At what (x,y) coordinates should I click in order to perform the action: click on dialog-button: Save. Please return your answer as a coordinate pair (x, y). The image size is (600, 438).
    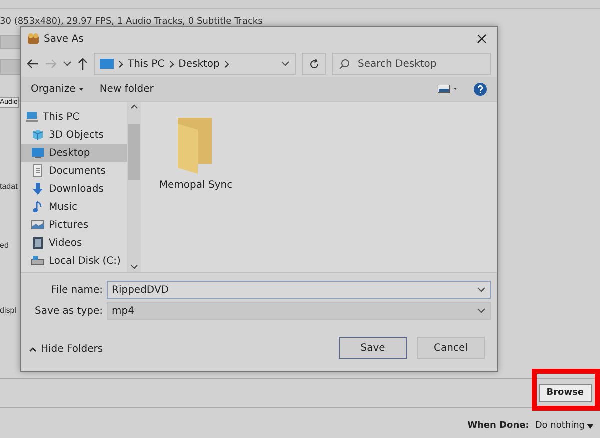
    Looking at the image, I should click on (373, 348).